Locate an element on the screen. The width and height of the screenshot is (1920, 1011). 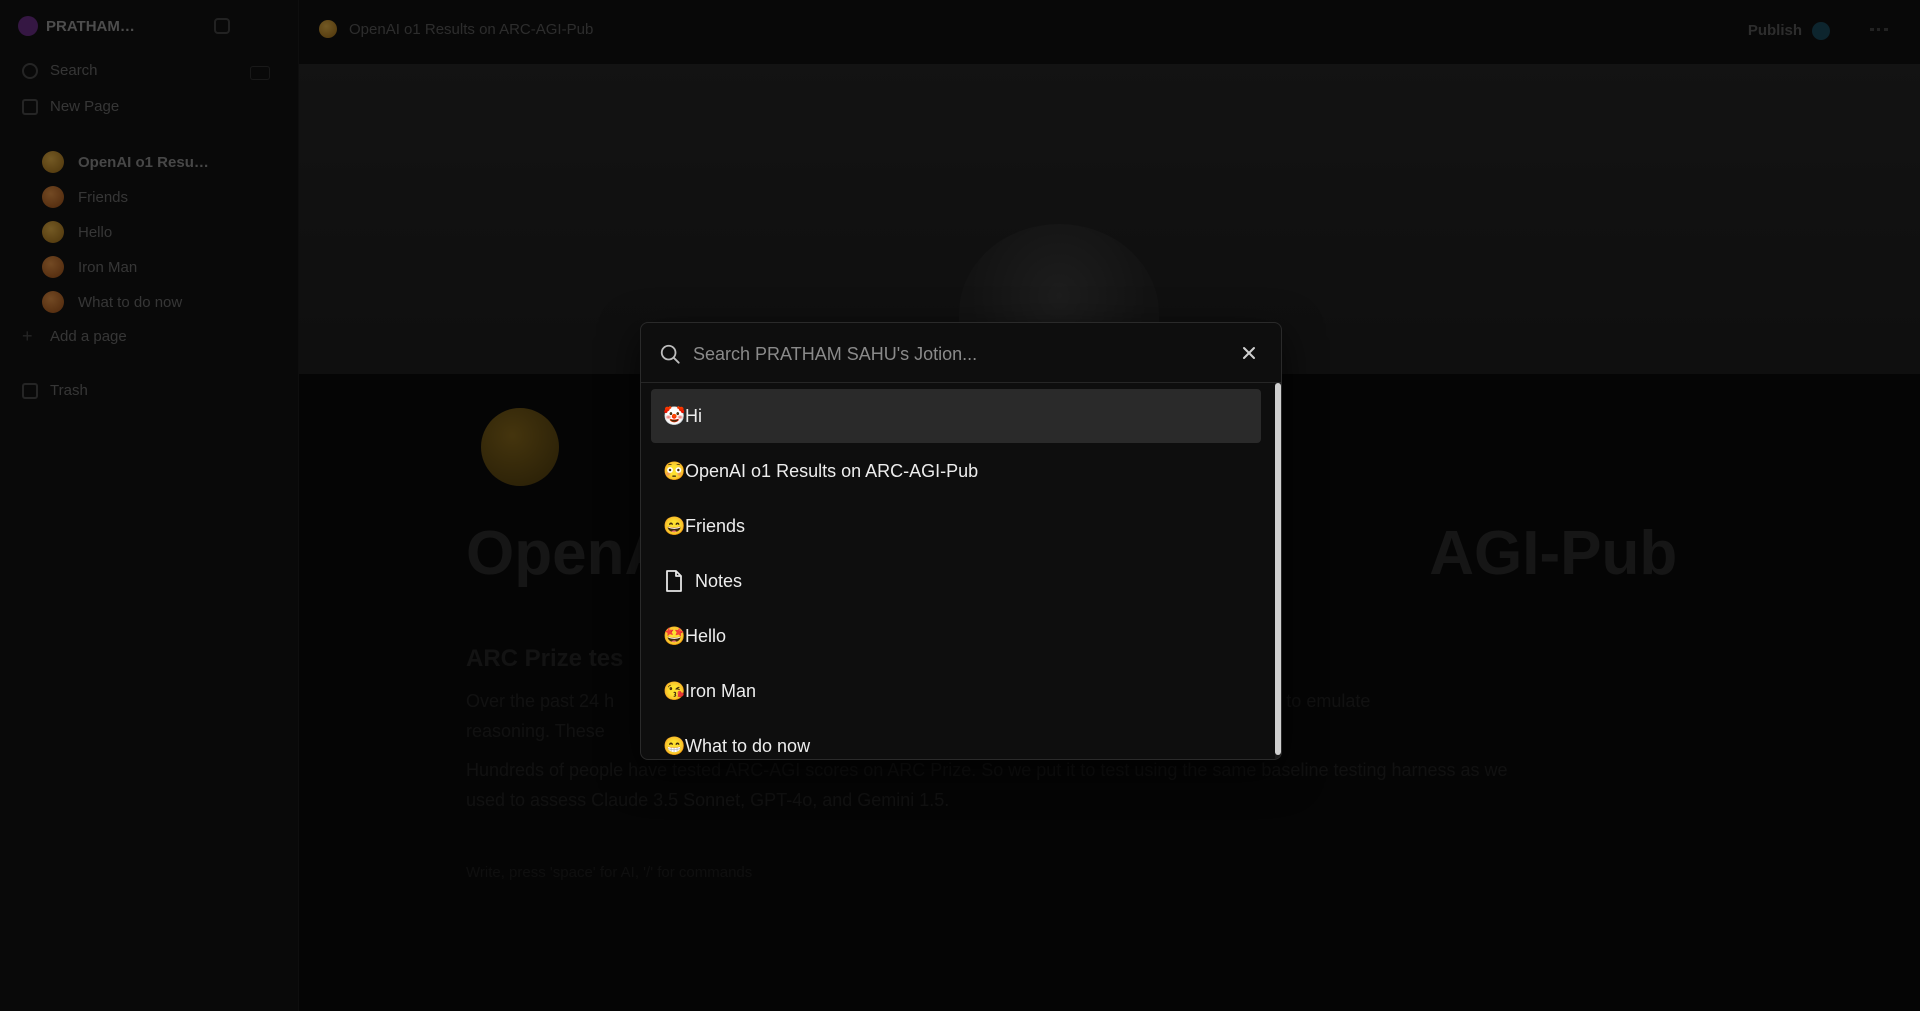
document-icon is located at coordinates (674, 581).